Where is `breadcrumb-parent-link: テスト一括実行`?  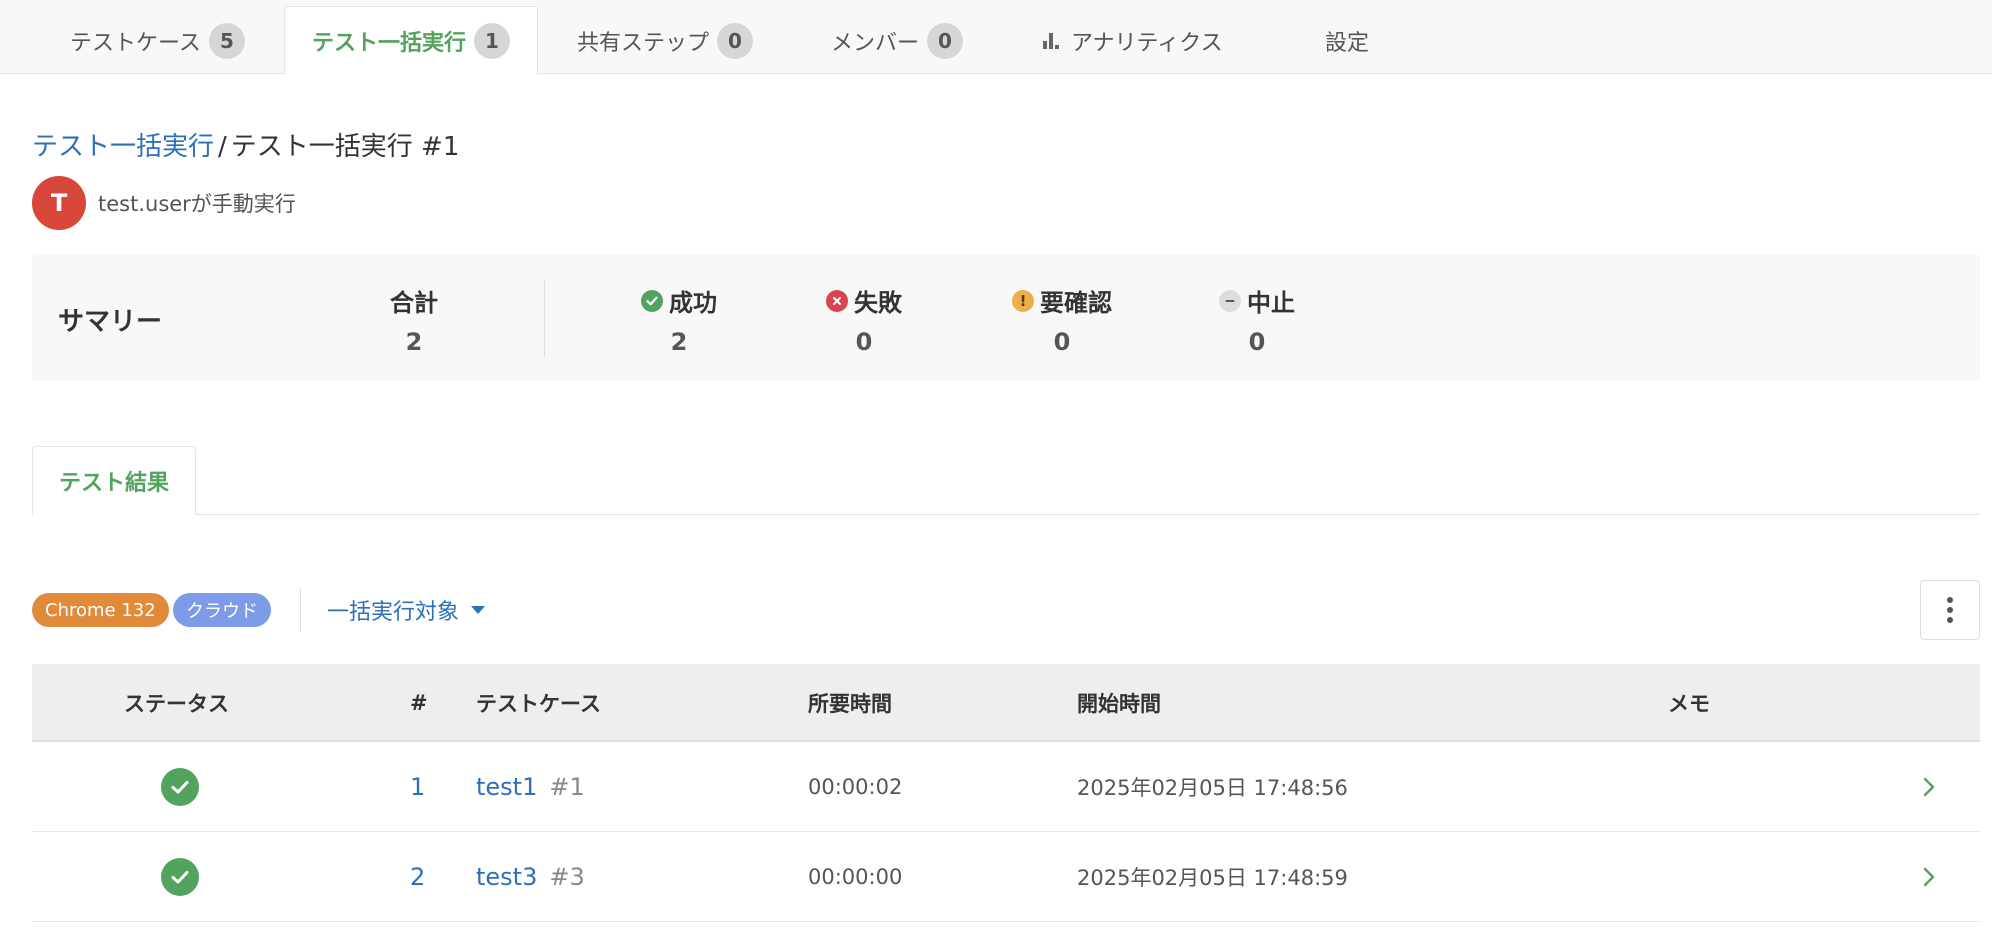 breadcrumb-parent-link: テスト一括実行 is located at coordinates (123, 147).